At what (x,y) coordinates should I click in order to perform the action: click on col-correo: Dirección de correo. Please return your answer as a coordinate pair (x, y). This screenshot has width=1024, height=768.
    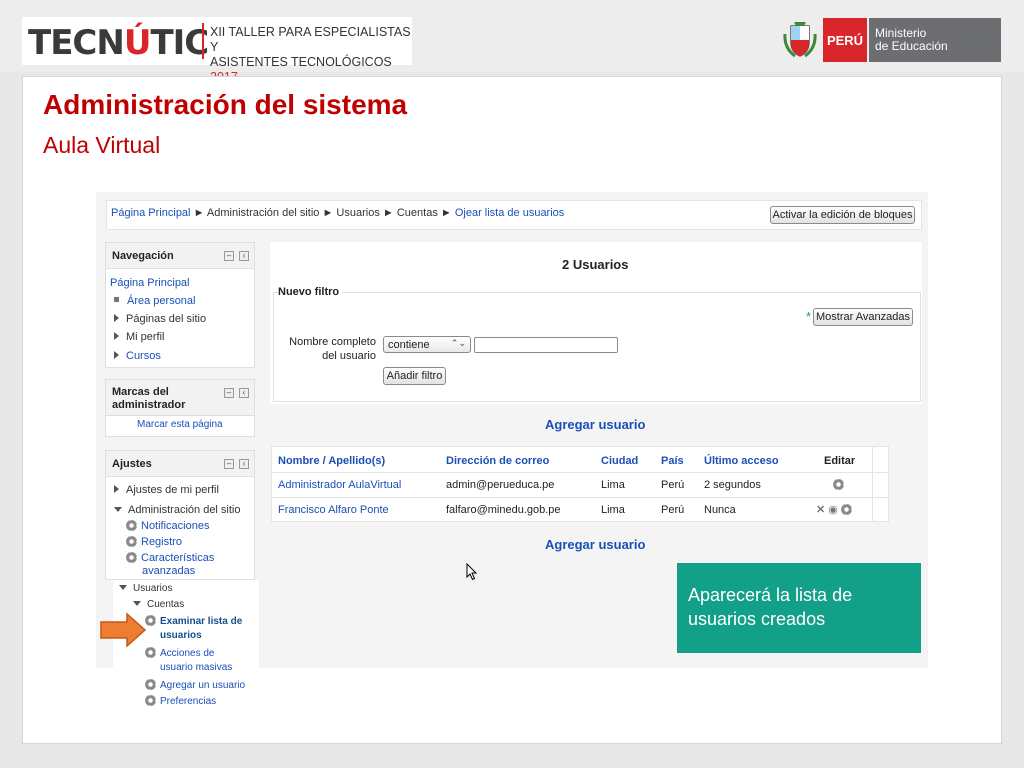
    Looking at the image, I should click on (497, 461).